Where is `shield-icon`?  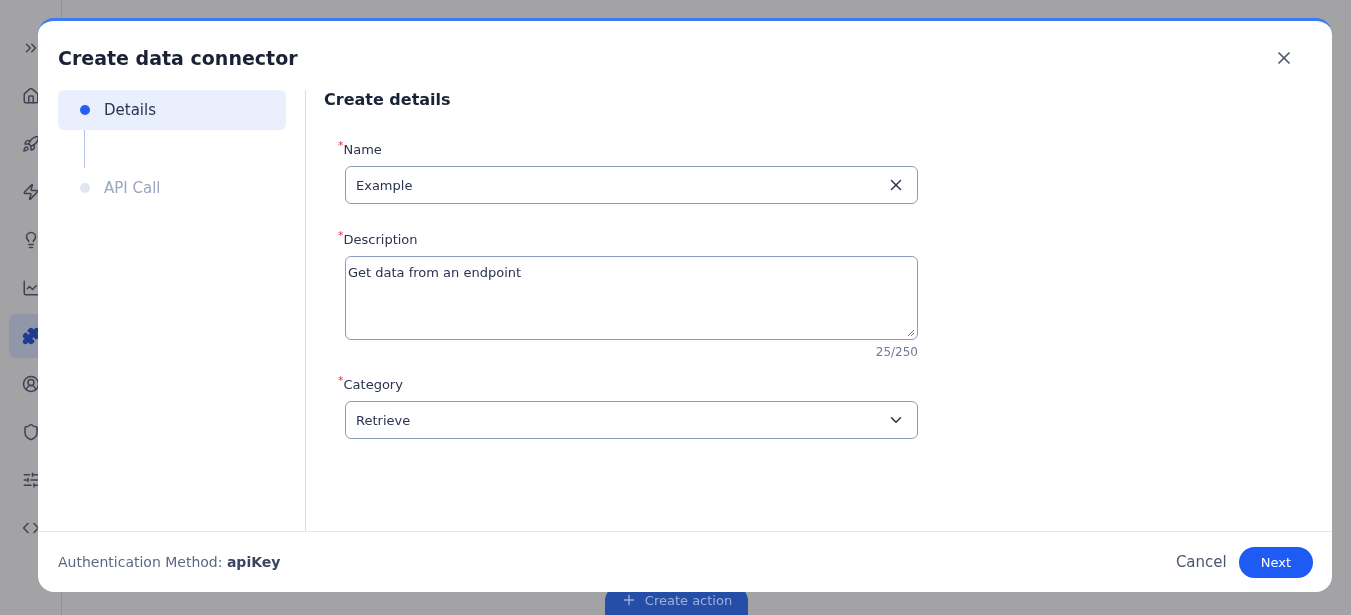 shield-icon is located at coordinates (30, 432).